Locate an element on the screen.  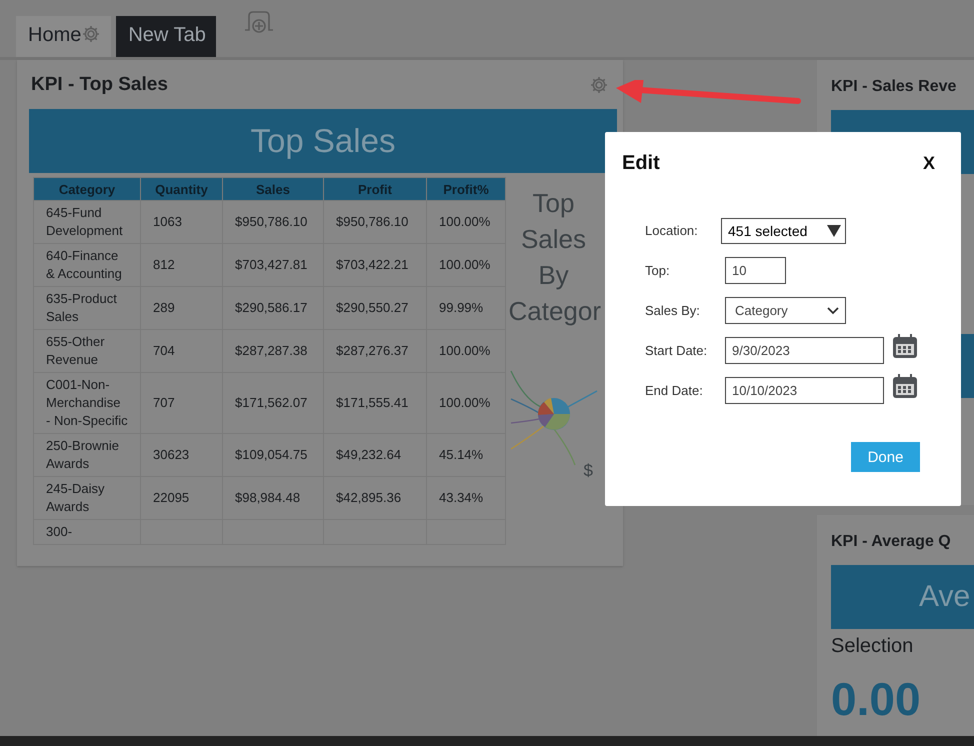
table-cell: $290,586.17 is located at coordinates (273, 308).